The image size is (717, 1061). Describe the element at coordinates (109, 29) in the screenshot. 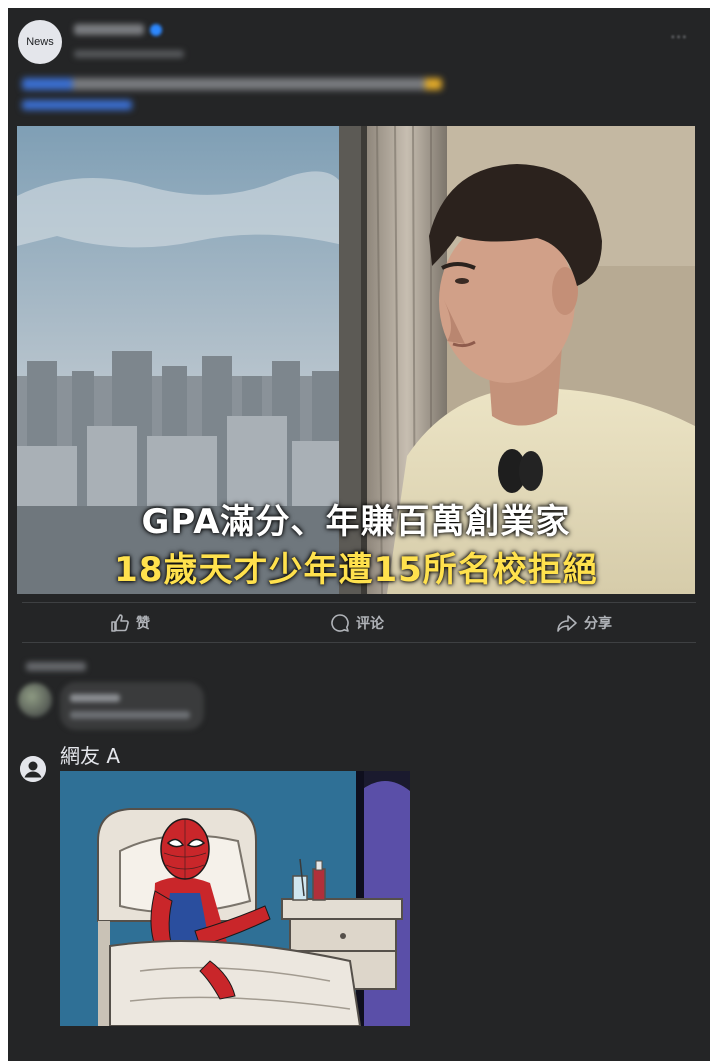

I see `page-name-blurred` at that location.